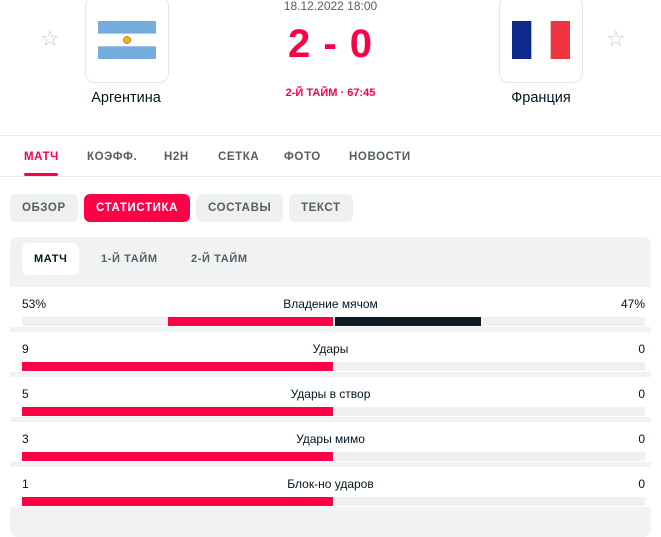 The height and width of the screenshot is (537, 661). I want to click on stat-row: 1 Блок-но ударов 0, so click(330, 487).